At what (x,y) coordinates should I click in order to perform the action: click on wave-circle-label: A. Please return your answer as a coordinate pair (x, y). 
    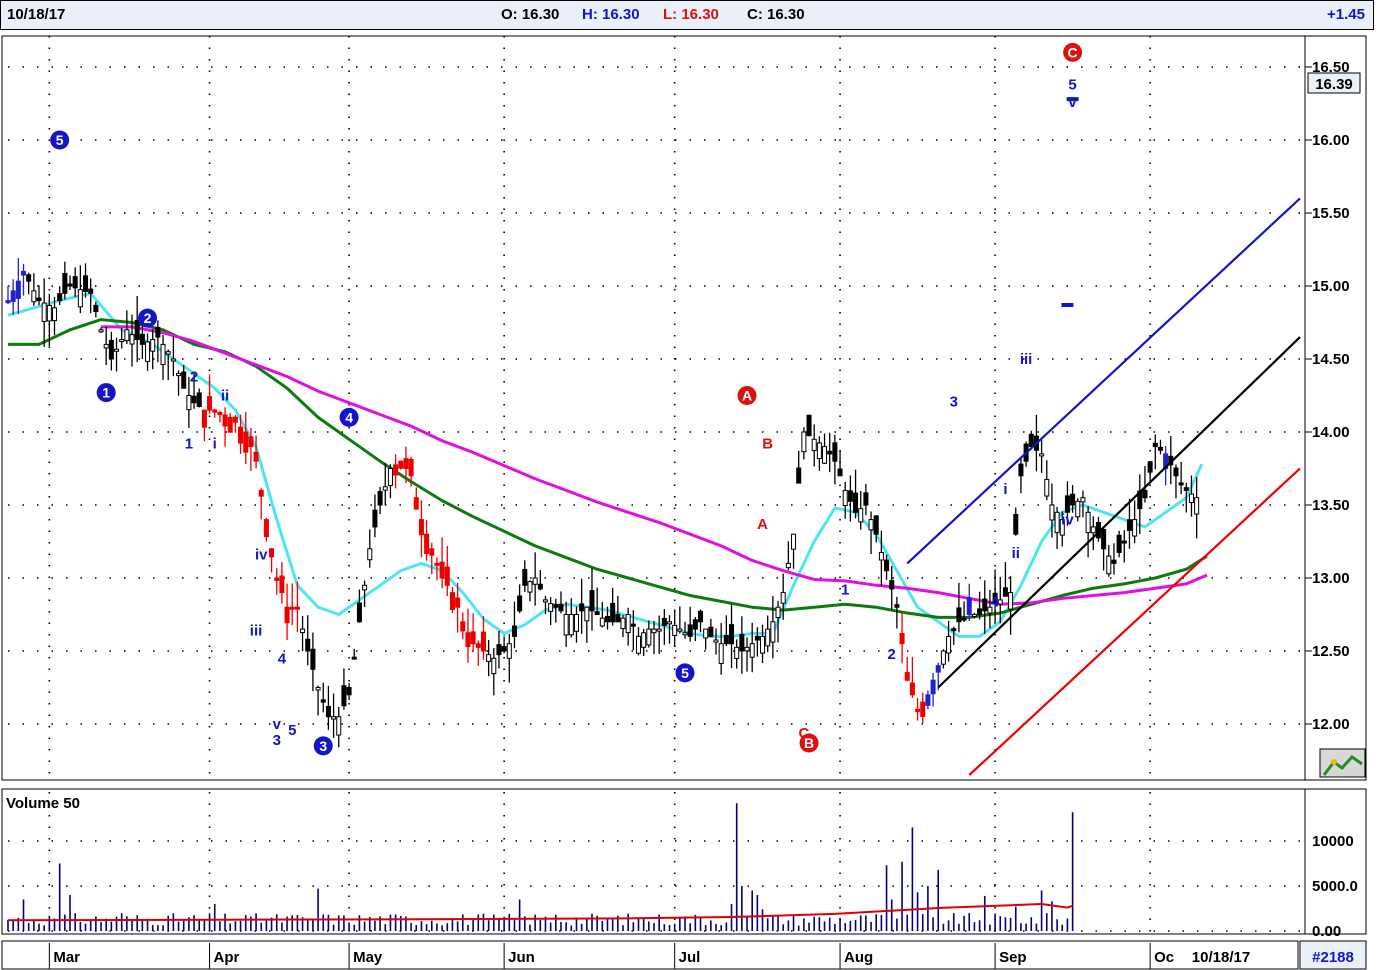
    Looking at the image, I should click on (747, 396).